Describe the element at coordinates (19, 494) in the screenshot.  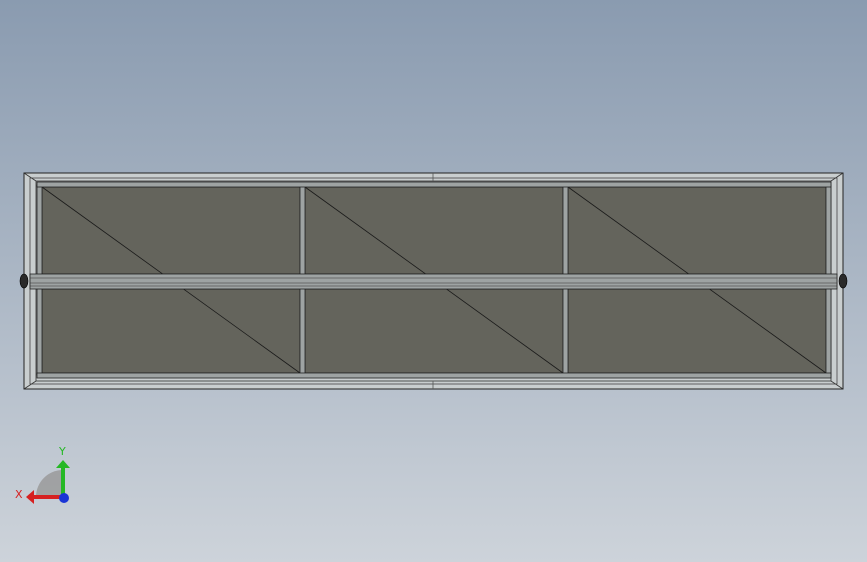
I see `x-axis-label: X` at that location.